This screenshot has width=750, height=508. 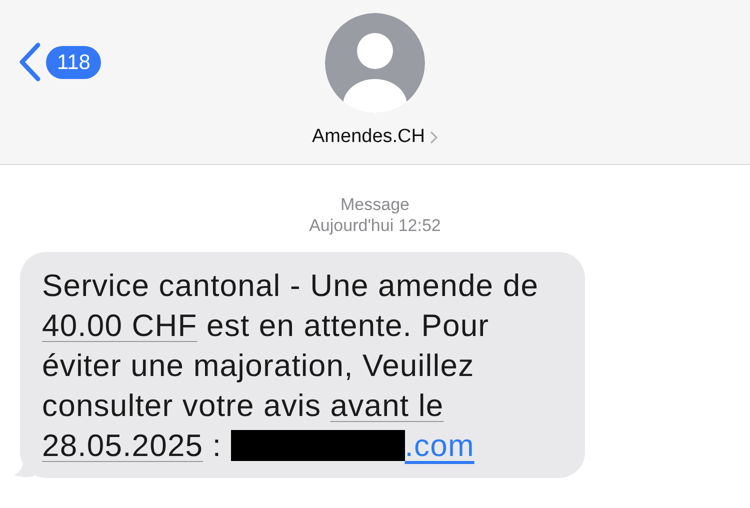 What do you see at coordinates (375, 137) in the screenshot?
I see `contact-name-button: Amendes.CH` at bounding box center [375, 137].